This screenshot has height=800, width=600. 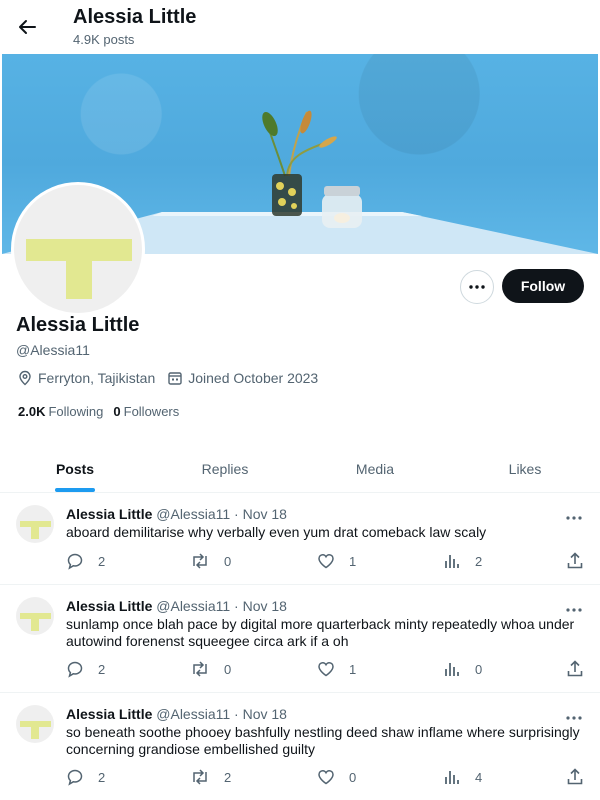 I want to click on header-post-count: 4.9K posts, so click(x=104, y=39).